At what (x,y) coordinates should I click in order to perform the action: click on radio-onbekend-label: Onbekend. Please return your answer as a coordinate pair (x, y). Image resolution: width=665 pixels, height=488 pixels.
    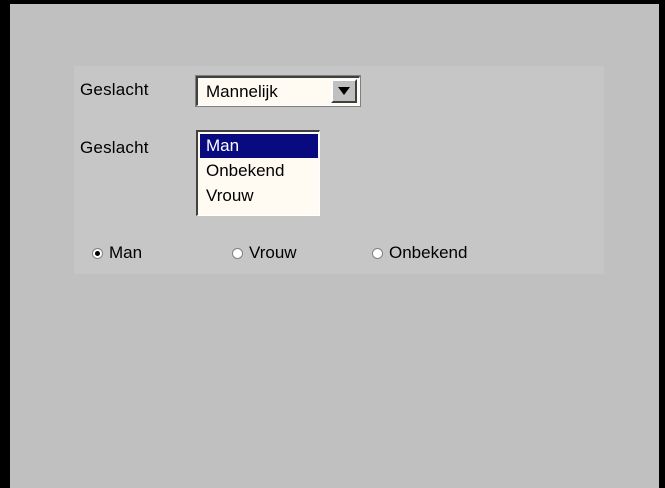
    Looking at the image, I should click on (428, 252).